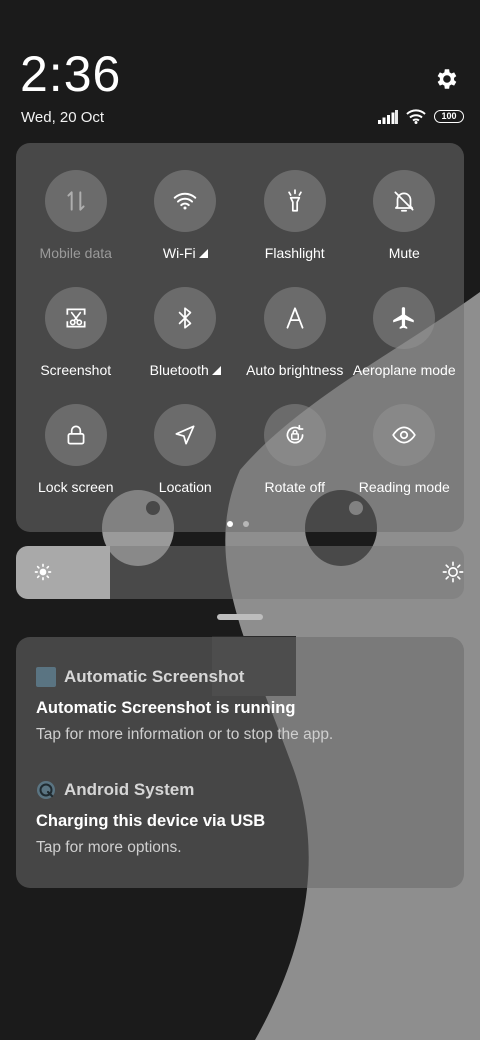 The width and height of the screenshot is (480, 1040). What do you see at coordinates (109, 847) in the screenshot?
I see `notification-text: Tap for more options.` at bounding box center [109, 847].